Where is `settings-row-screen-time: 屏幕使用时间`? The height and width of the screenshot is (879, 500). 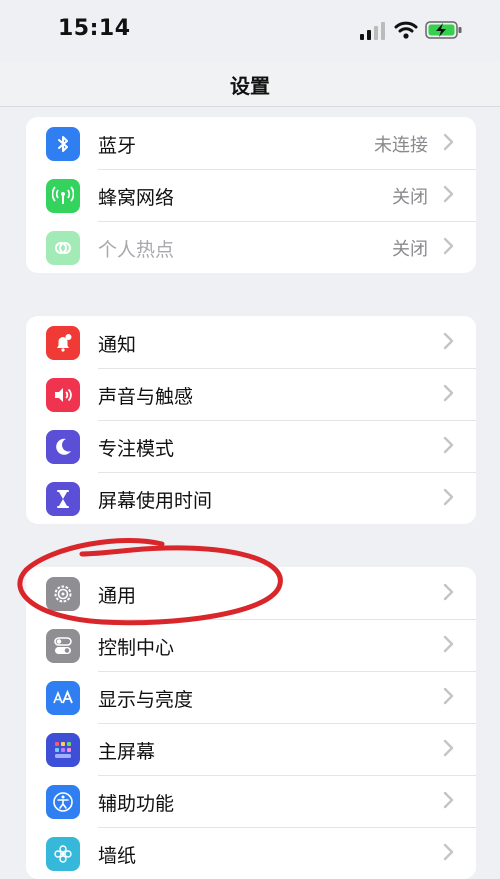
settings-row-screen-time: 屏幕使用时间 is located at coordinates (251, 498).